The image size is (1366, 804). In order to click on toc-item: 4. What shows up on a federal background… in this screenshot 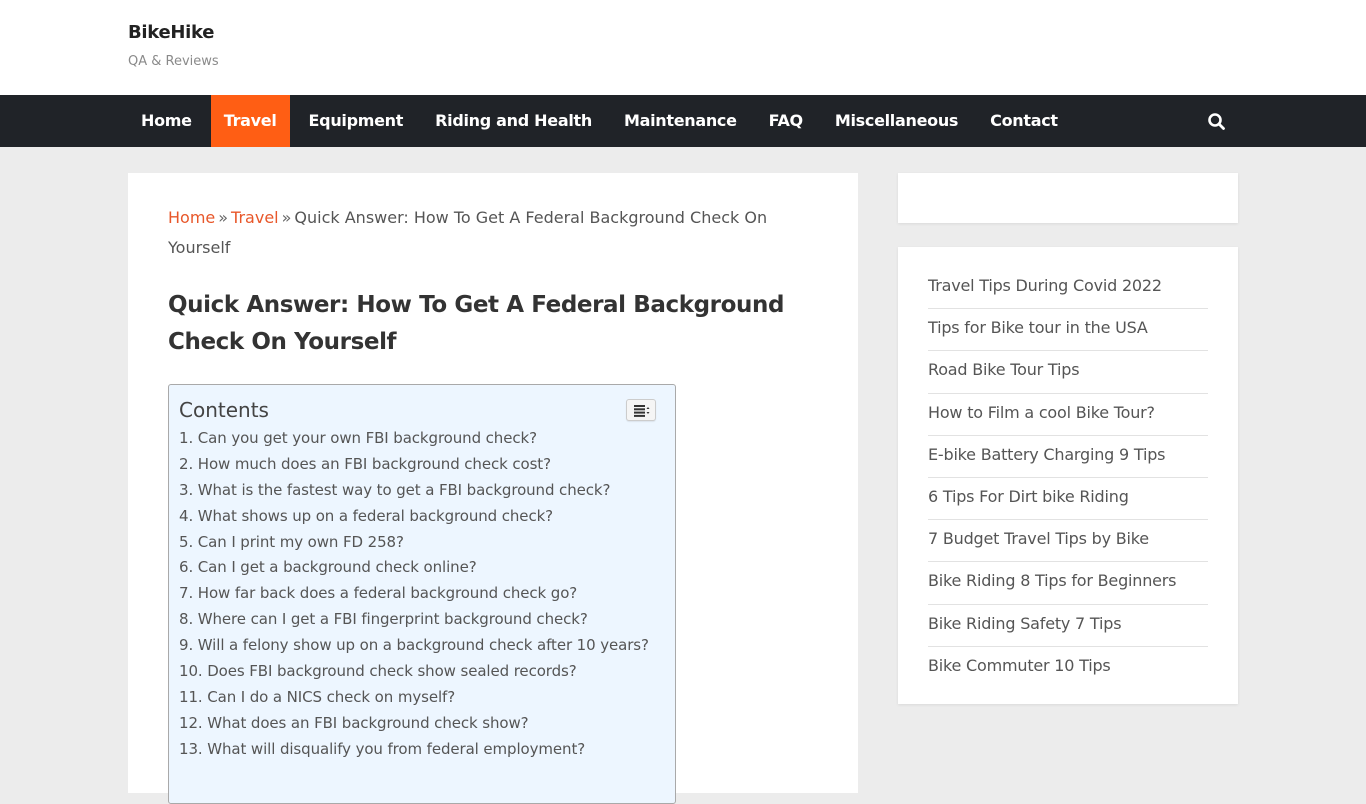, I will do `click(414, 517)`.